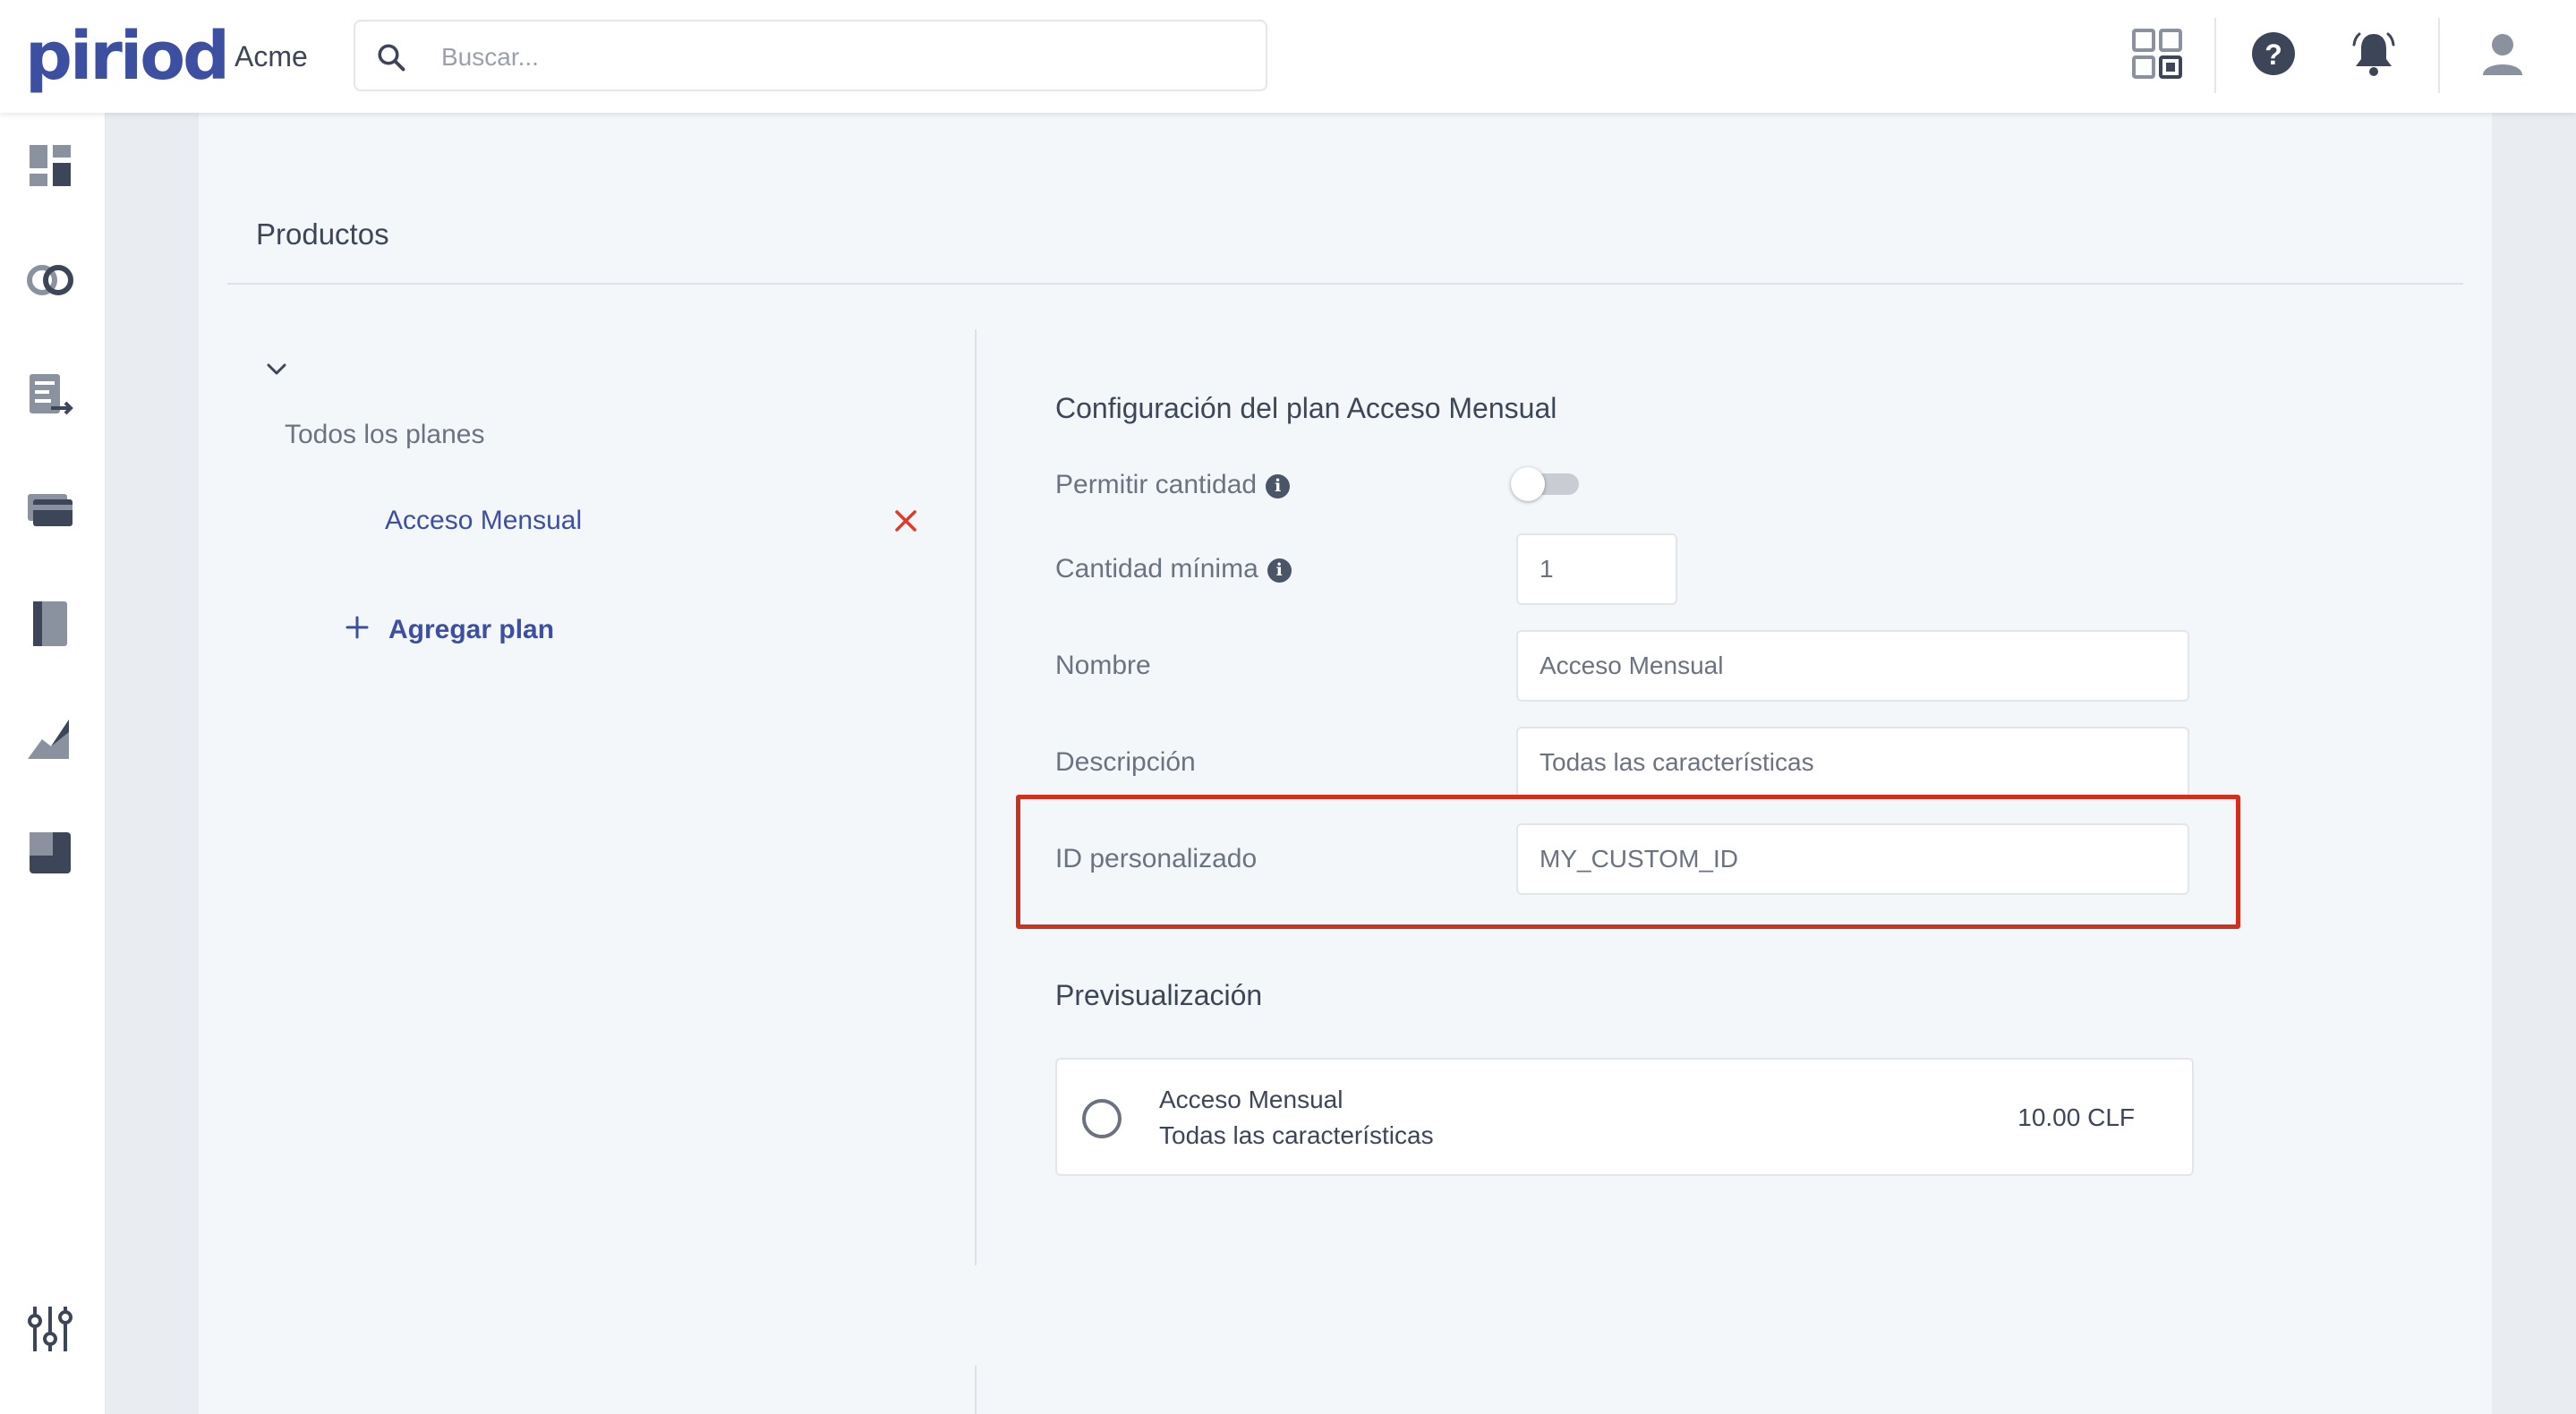 This screenshot has height=1414, width=2576. I want to click on preview-title: Previsualización, so click(1159, 995).